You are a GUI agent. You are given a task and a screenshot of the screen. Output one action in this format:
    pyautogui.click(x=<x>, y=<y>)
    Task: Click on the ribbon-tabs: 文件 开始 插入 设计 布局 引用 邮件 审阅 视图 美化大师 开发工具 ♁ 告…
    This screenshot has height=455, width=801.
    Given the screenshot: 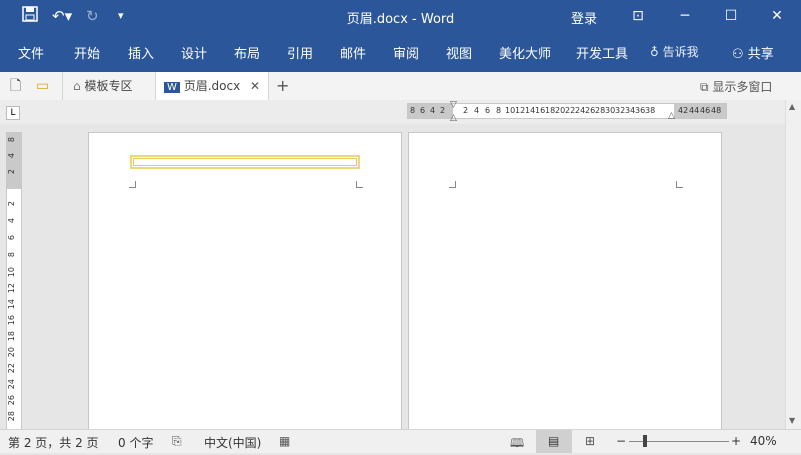 What is the action you would take?
    pyautogui.click(x=400, y=53)
    